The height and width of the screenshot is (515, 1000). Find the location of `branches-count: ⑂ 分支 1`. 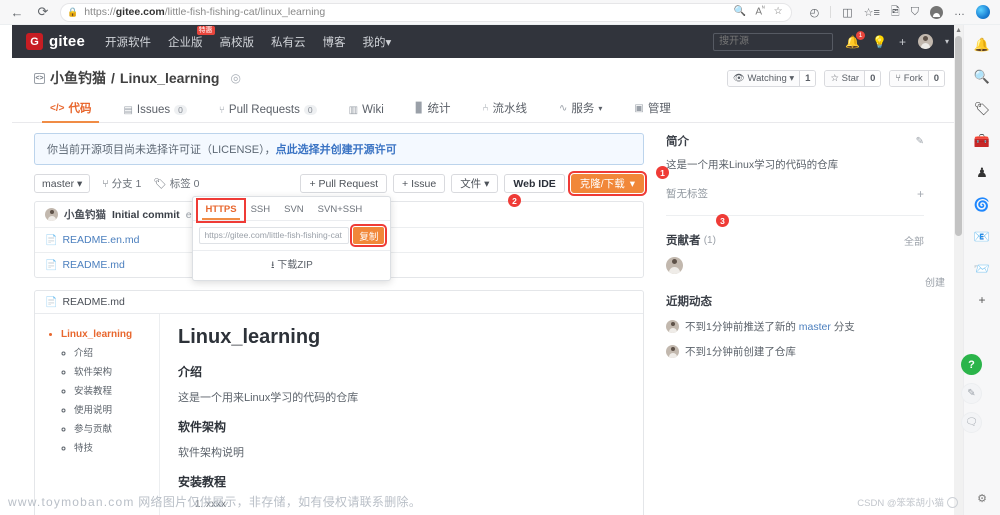

branches-count: ⑂ 分支 1 is located at coordinates (121, 183).